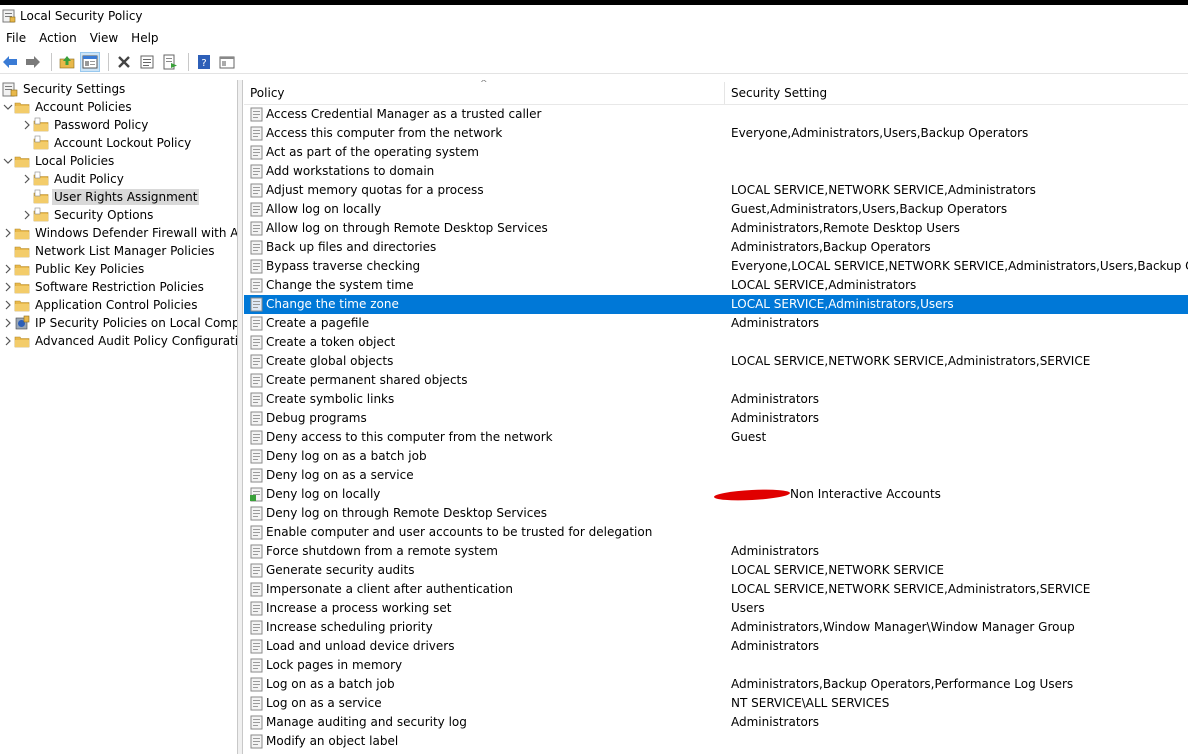  Describe the element at coordinates (485, 92) in the screenshot. I see `column-header-policy: Policy` at that location.